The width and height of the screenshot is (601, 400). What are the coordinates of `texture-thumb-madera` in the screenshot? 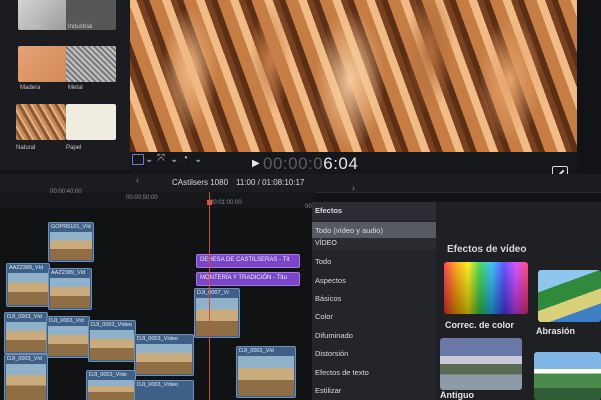 It's located at (43, 64).